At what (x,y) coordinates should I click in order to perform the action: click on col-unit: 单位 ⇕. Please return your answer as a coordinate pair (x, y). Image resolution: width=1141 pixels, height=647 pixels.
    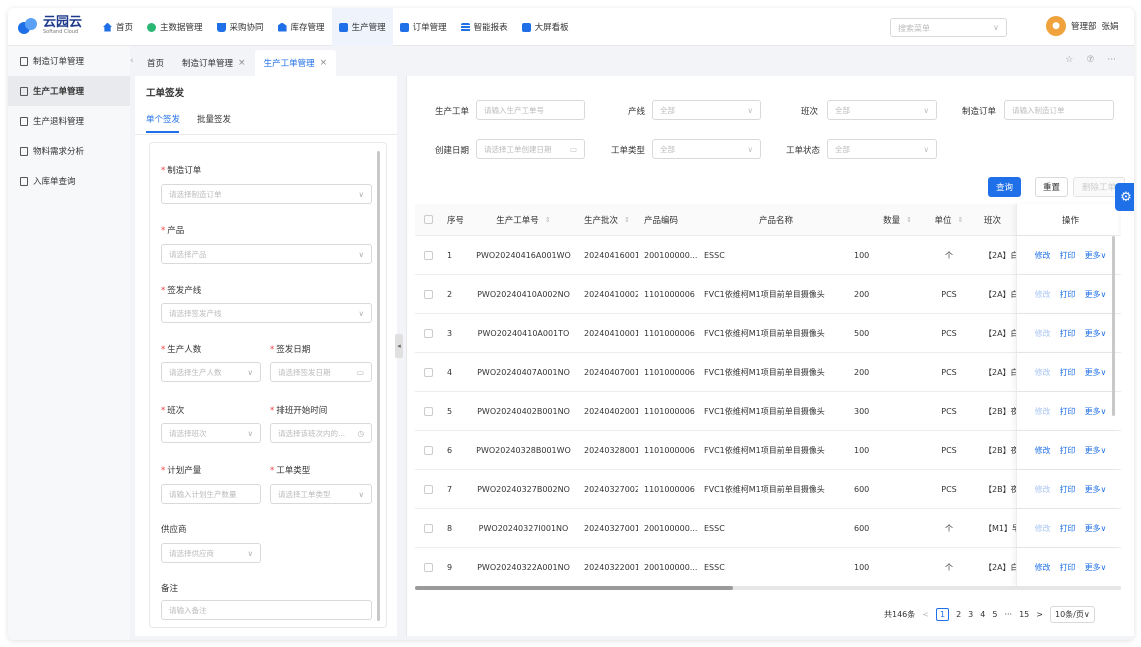
    Looking at the image, I should click on (946, 220).